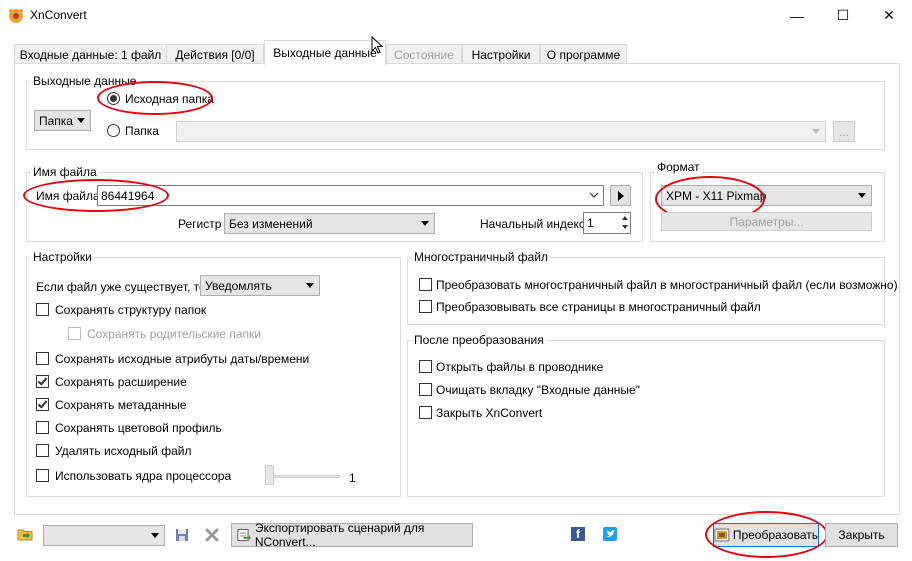  I want to click on cores-value: 1, so click(352, 478).